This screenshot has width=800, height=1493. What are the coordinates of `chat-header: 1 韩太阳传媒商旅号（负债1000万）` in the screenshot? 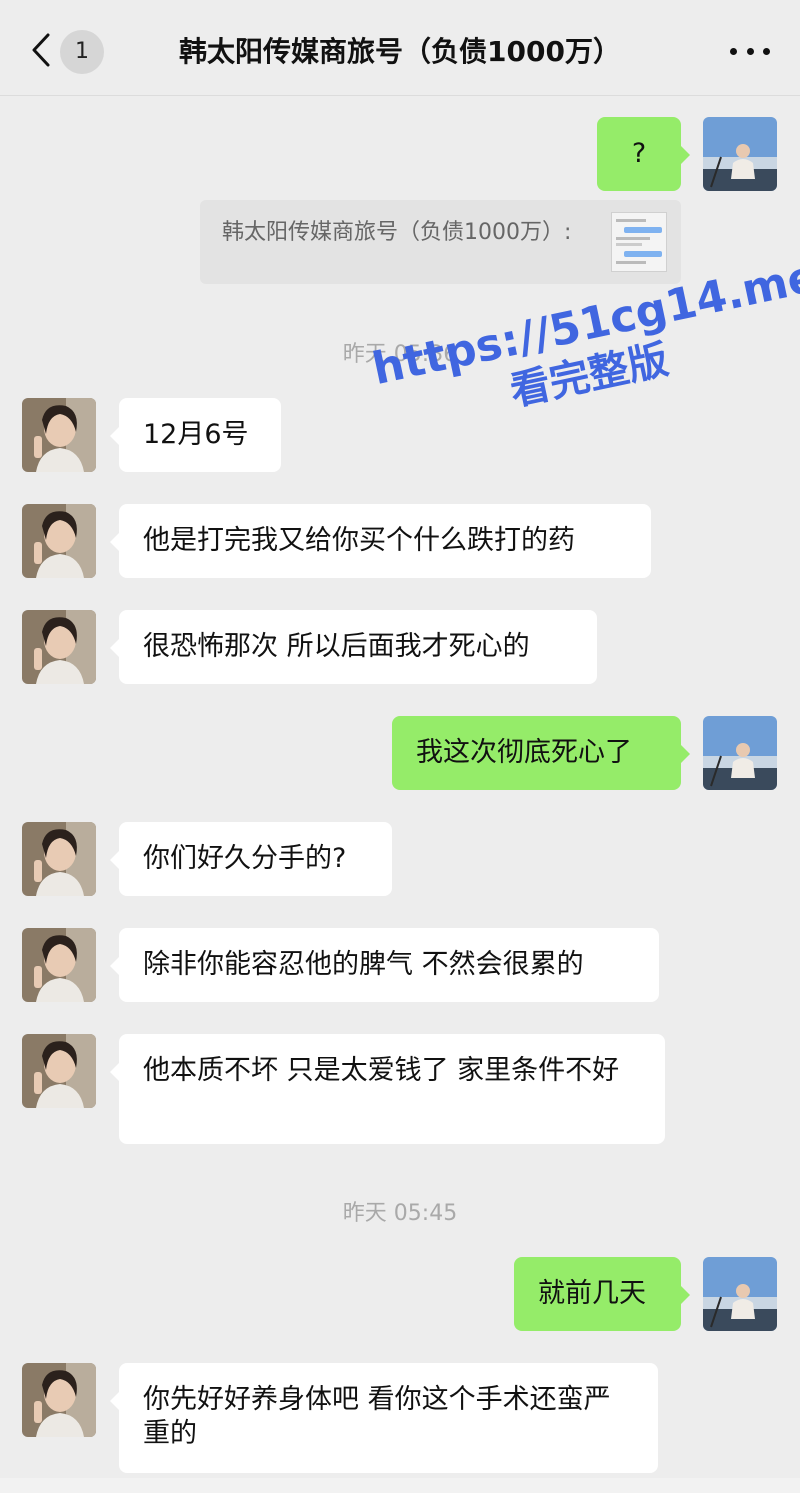 It's located at (400, 48).